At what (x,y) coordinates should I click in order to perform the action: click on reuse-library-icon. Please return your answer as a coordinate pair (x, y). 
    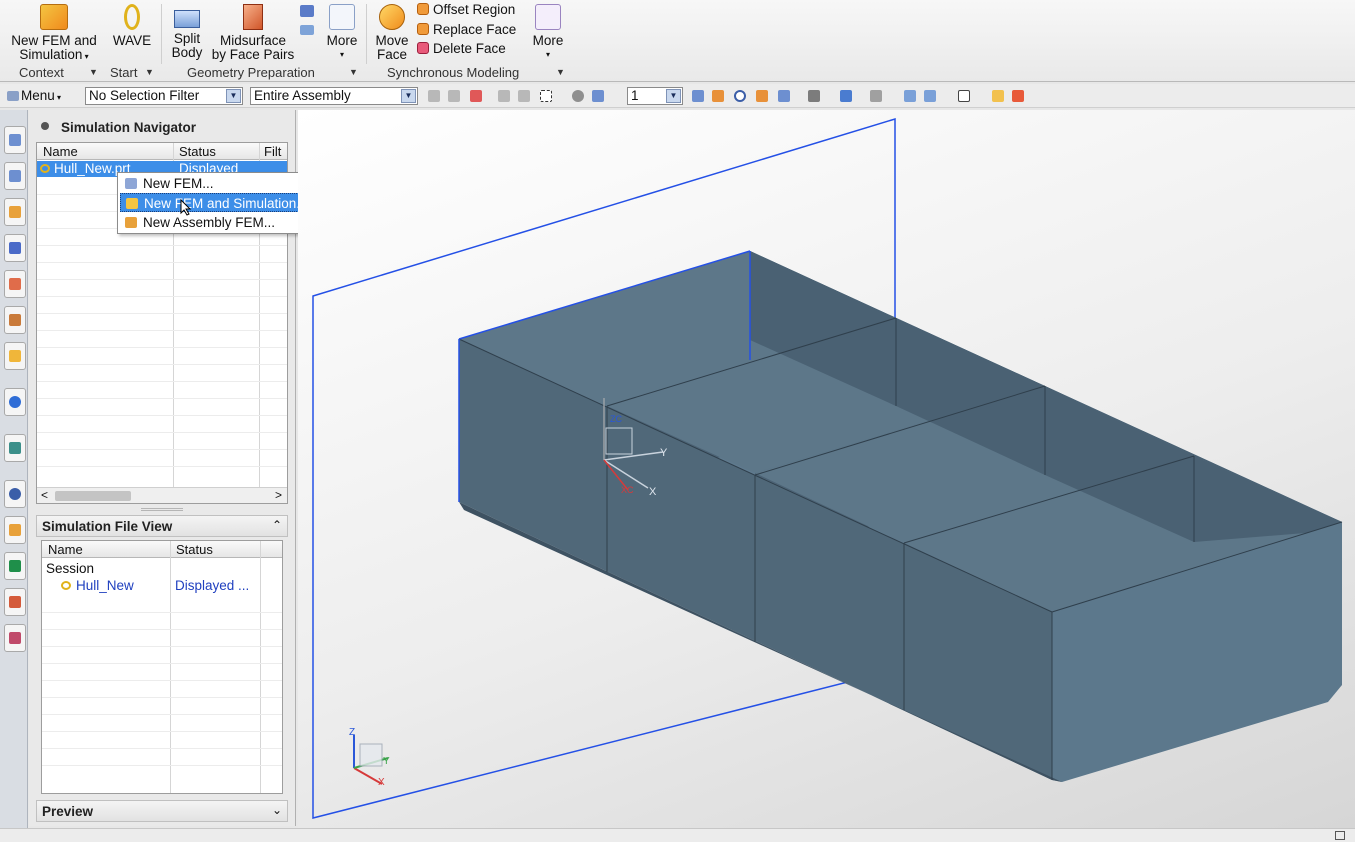
    Looking at the image, I should click on (15, 284).